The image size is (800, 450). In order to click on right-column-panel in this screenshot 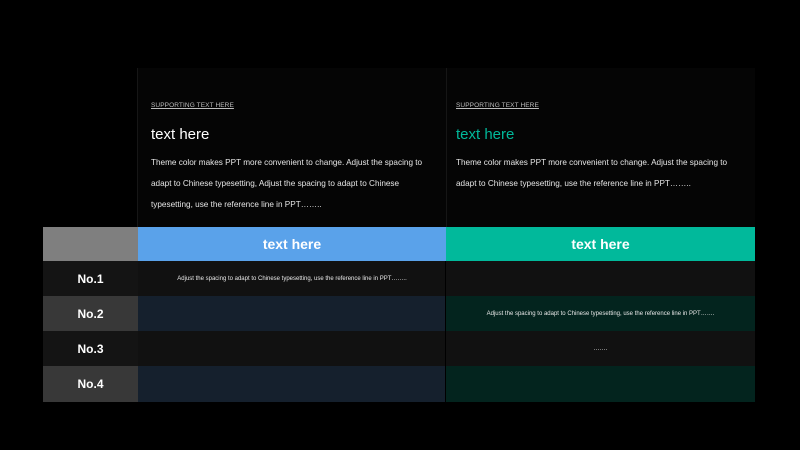, I will do `click(600, 148)`.